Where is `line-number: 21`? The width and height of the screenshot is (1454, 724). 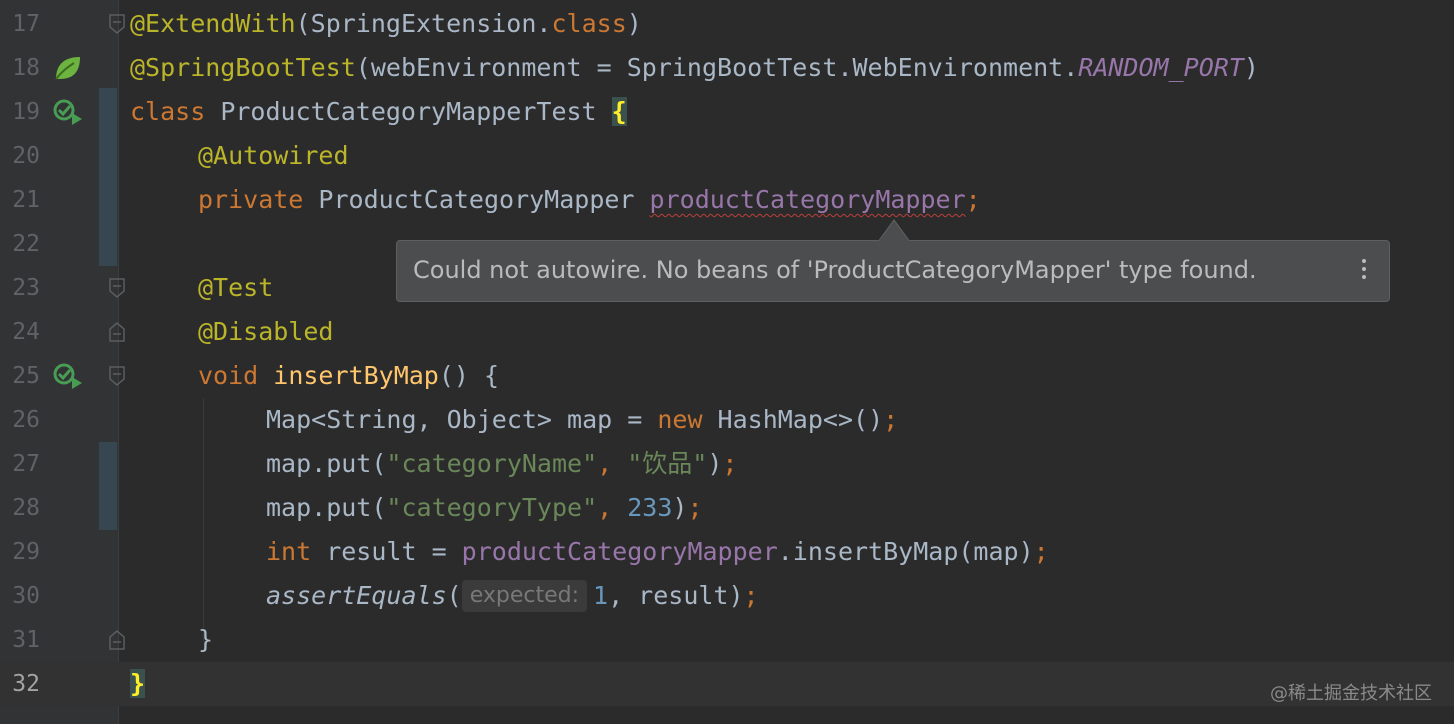
line-number: 21 is located at coordinates (26, 200).